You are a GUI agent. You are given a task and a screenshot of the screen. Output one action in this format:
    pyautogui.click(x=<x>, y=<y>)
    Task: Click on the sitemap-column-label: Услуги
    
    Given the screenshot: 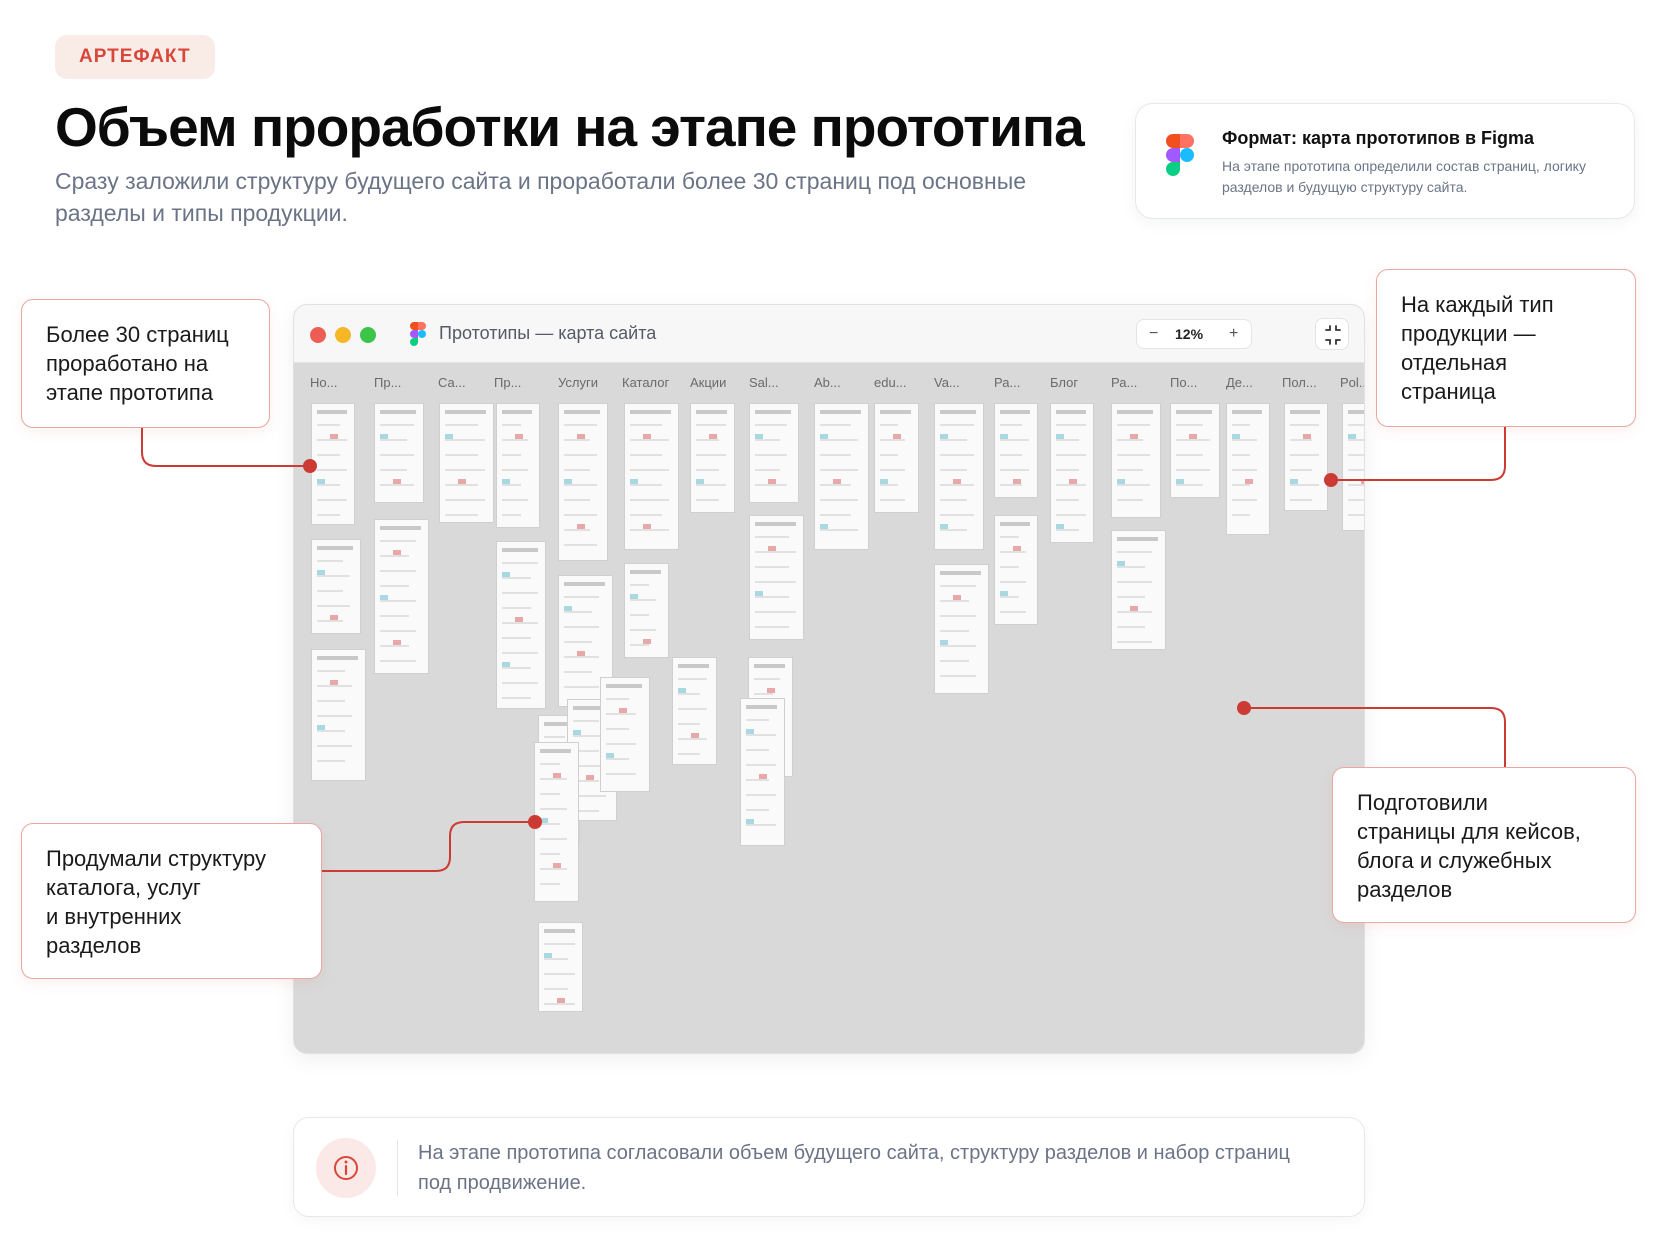 What is the action you would take?
    pyautogui.click(x=578, y=382)
    